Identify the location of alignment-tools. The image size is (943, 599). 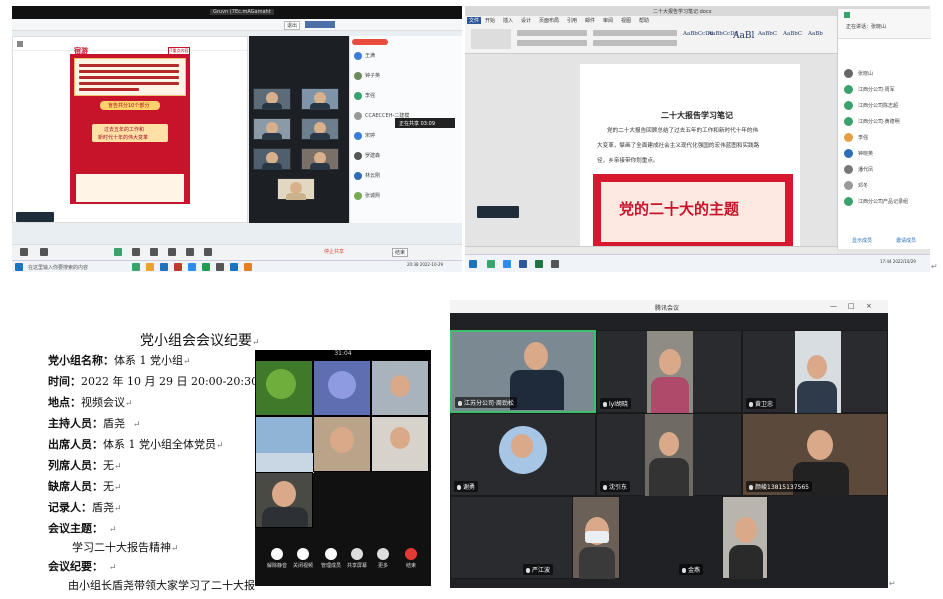
(635, 43).